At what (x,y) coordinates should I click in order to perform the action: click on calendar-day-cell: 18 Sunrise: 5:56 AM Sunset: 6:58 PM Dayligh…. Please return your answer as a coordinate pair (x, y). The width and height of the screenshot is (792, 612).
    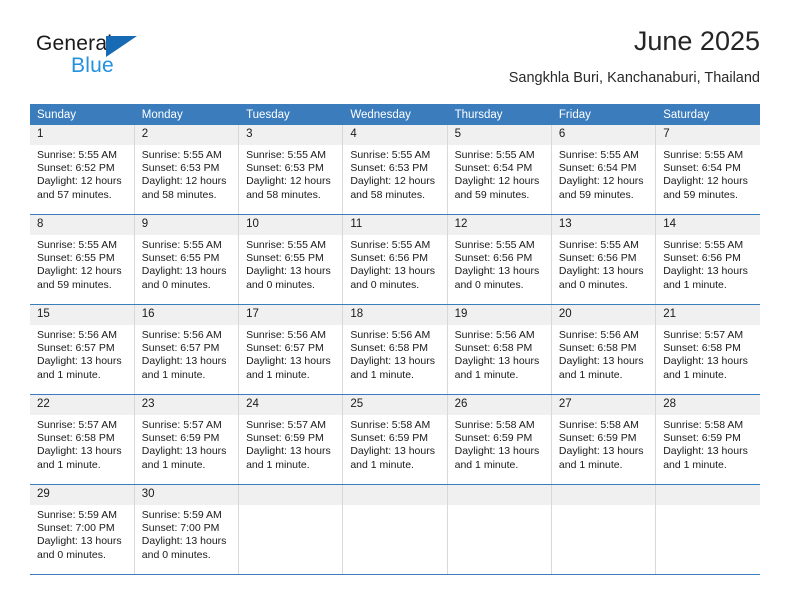
    Looking at the image, I should click on (395, 349).